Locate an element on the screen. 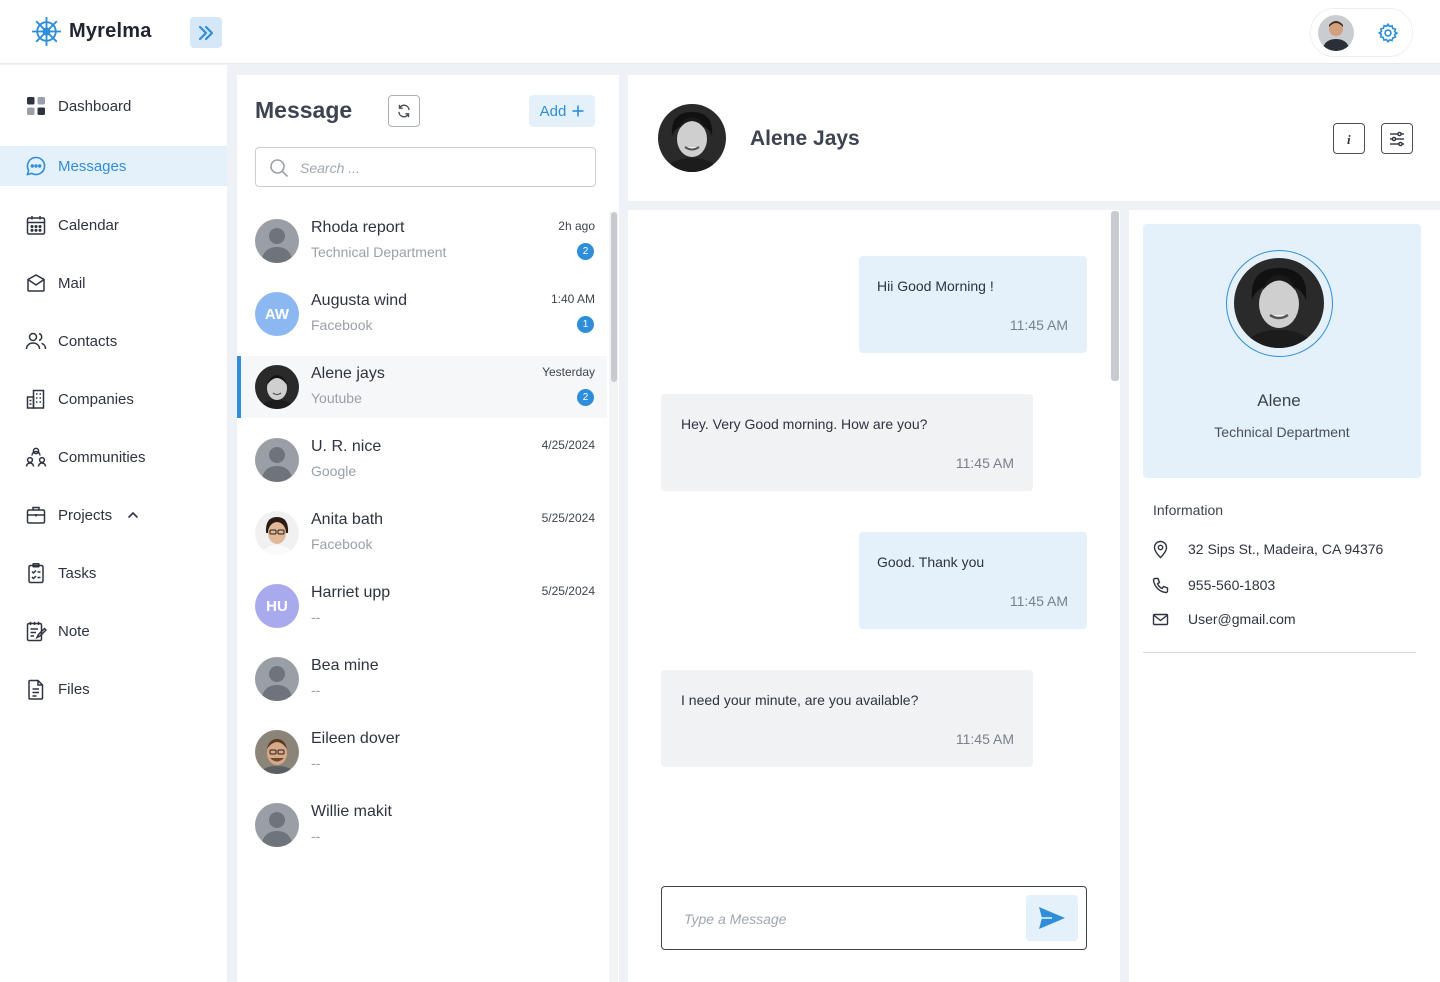 This screenshot has height=982, width=1440. profile-name: Alene is located at coordinates (1279, 400).